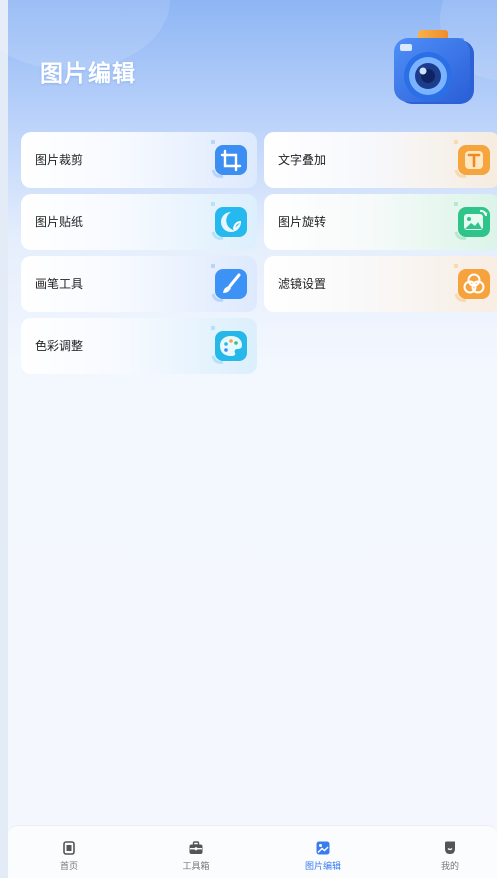  Describe the element at coordinates (68, 867) in the screenshot. I see `tab-label: 首页` at that location.